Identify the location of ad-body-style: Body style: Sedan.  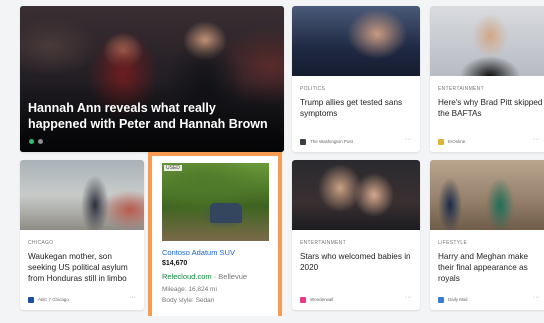
(188, 300).